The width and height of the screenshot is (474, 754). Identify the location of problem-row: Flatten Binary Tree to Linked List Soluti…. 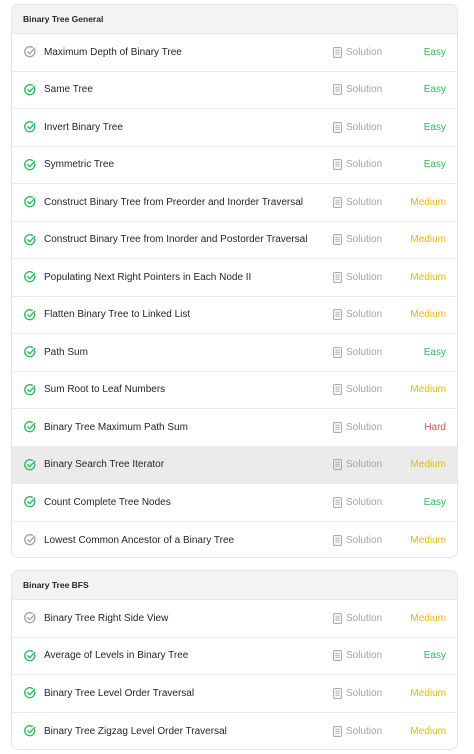
(234, 315).